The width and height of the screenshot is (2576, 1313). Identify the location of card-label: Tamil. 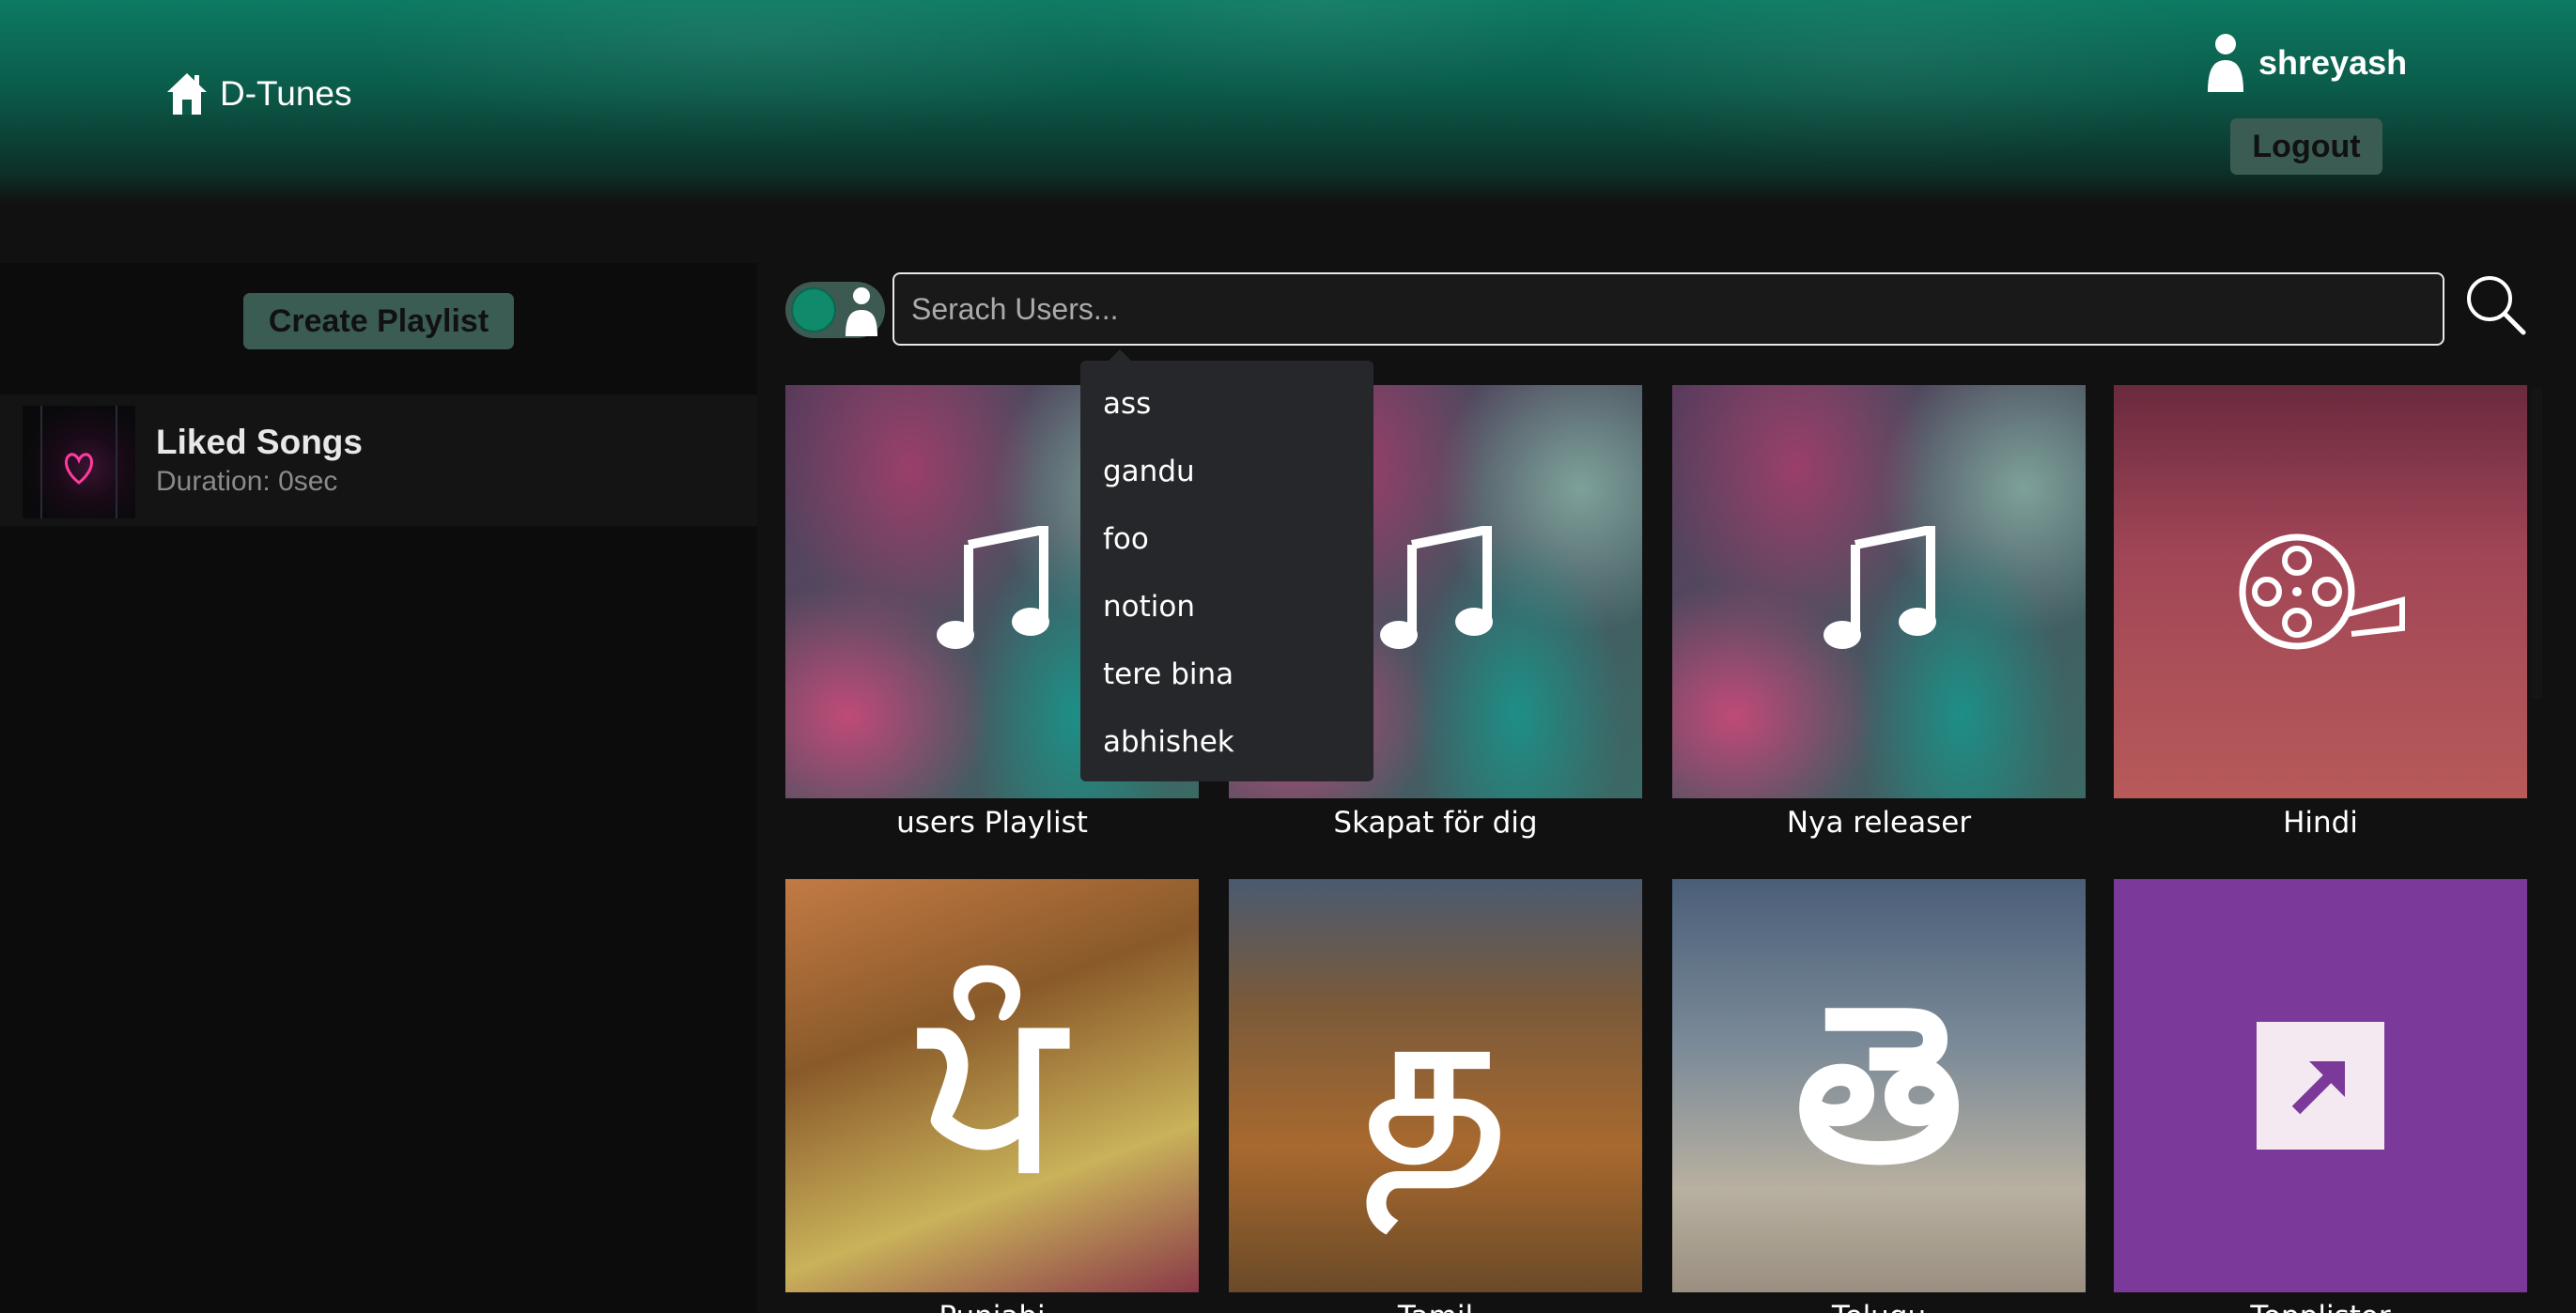
(1435, 1307).